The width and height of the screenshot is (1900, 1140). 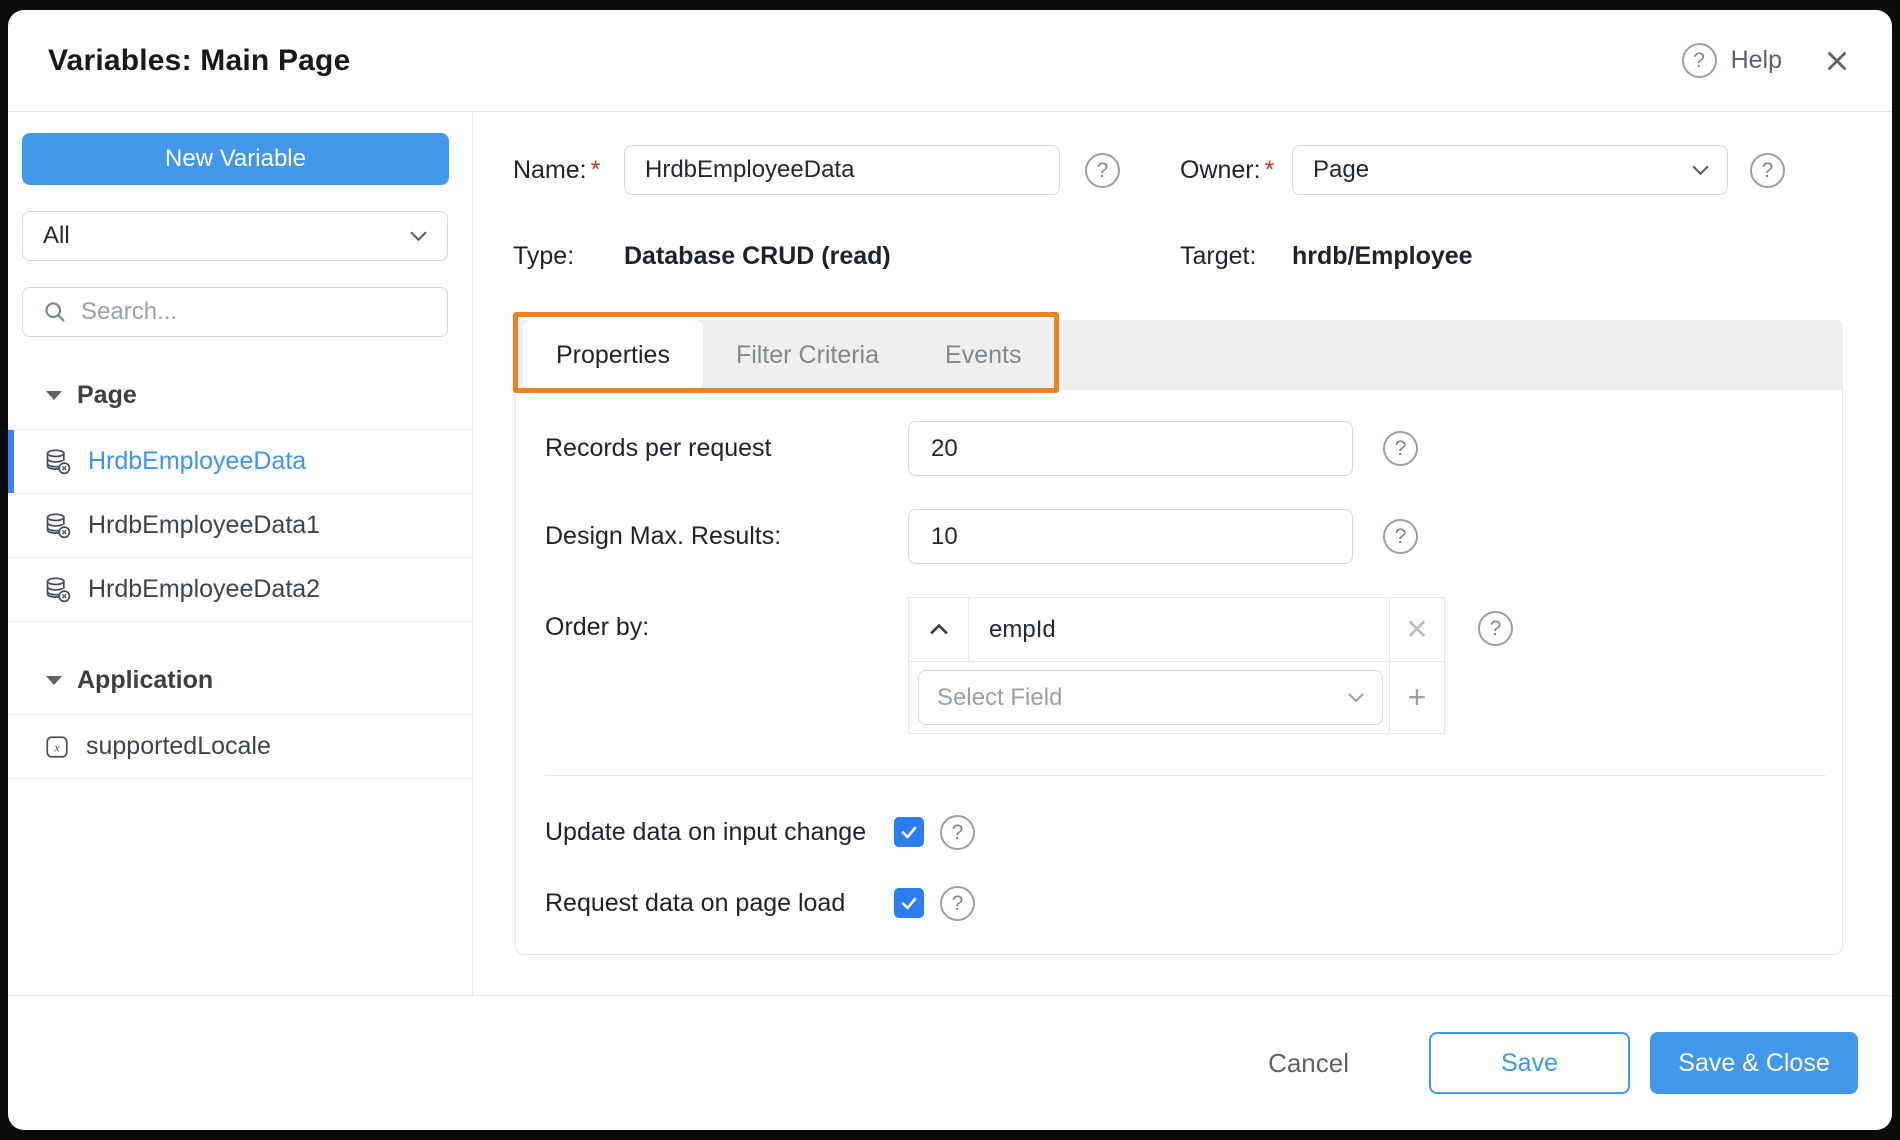 What do you see at coordinates (757, 255) in the screenshot?
I see `type-value: Database CRUD (read)` at bounding box center [757, 255].